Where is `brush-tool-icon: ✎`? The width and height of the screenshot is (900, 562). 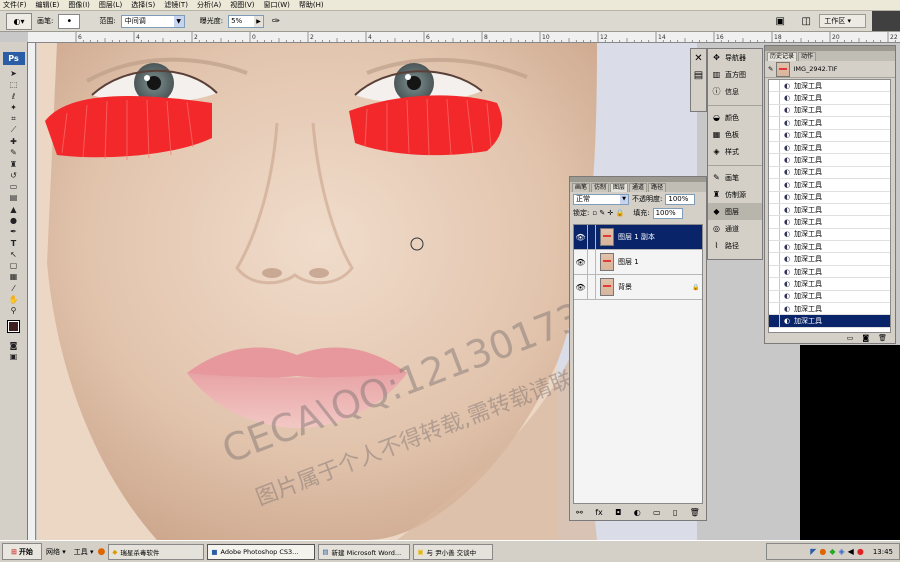 brush-tool-icon: ✎ is located at coordinates (14, 152).